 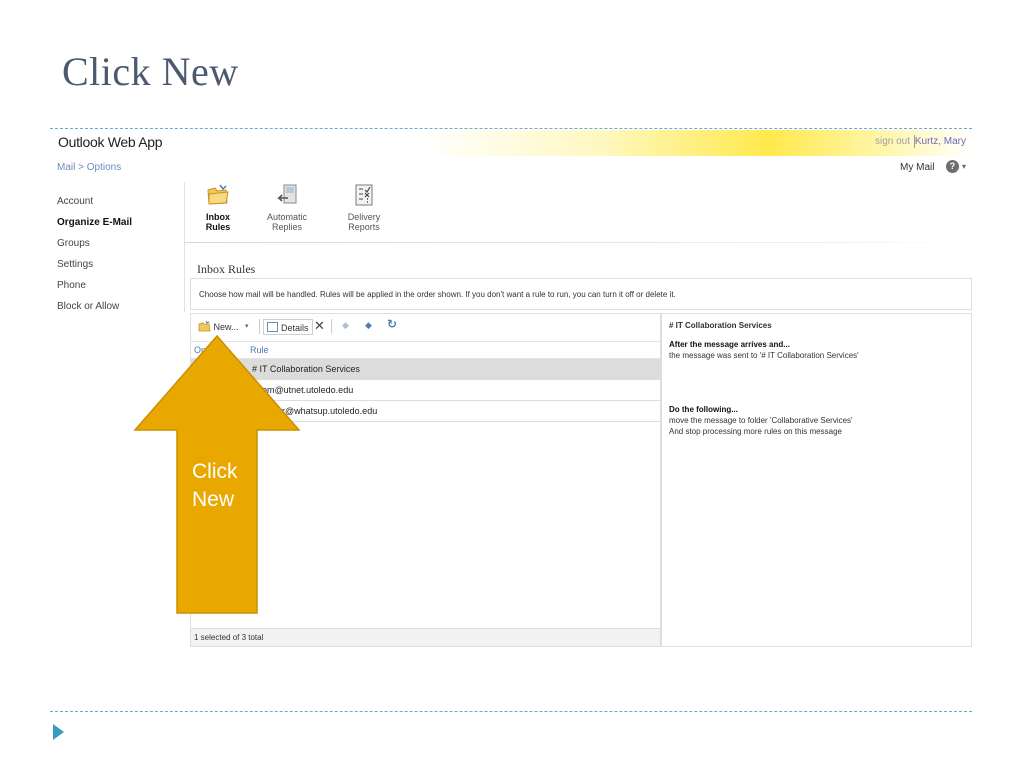 I want to click on selection-count: 1 selected of 3 total, so click(x=229, y=637).